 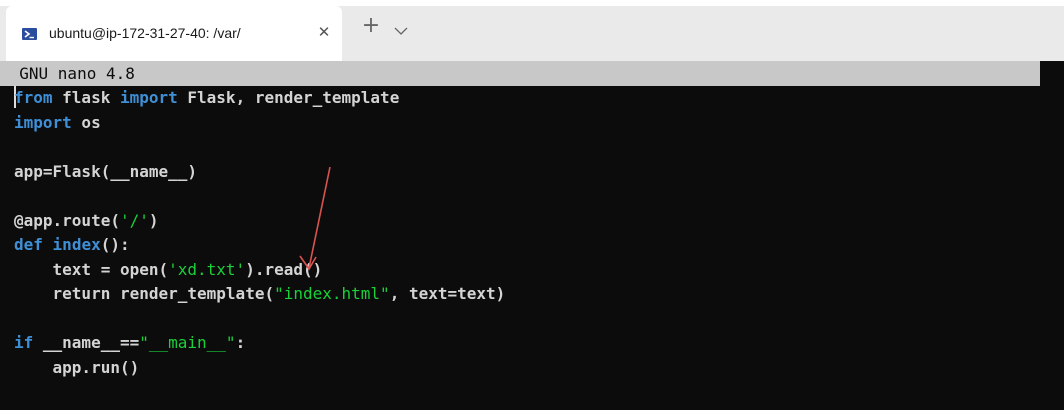 What do you see at coordinates (288, 97) in the screenshot?
I see `code-token: Flask, render_template` at bounding box center [288, 97].